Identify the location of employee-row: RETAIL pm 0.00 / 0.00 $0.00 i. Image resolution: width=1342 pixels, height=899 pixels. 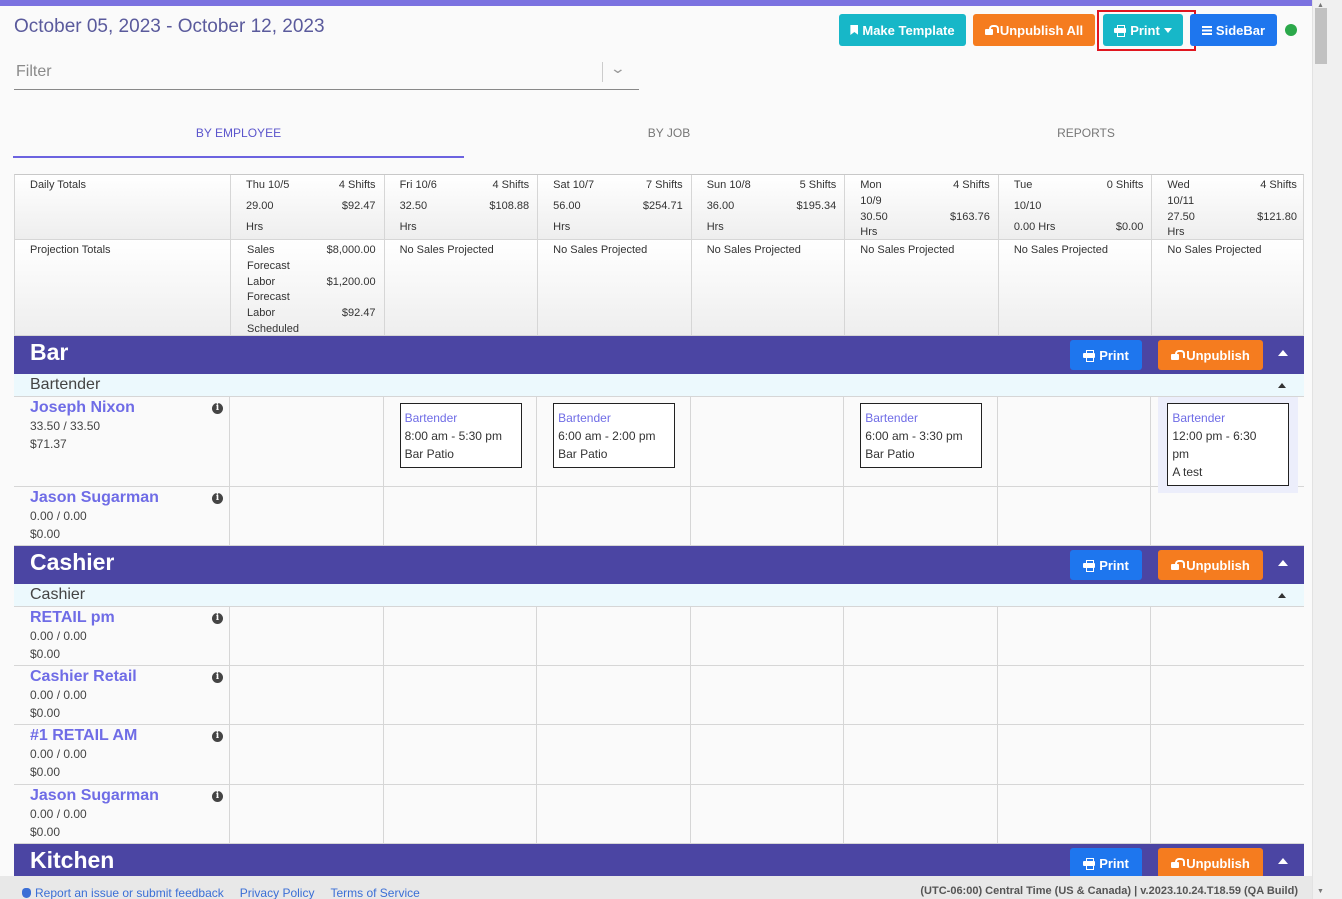
(659, 636).